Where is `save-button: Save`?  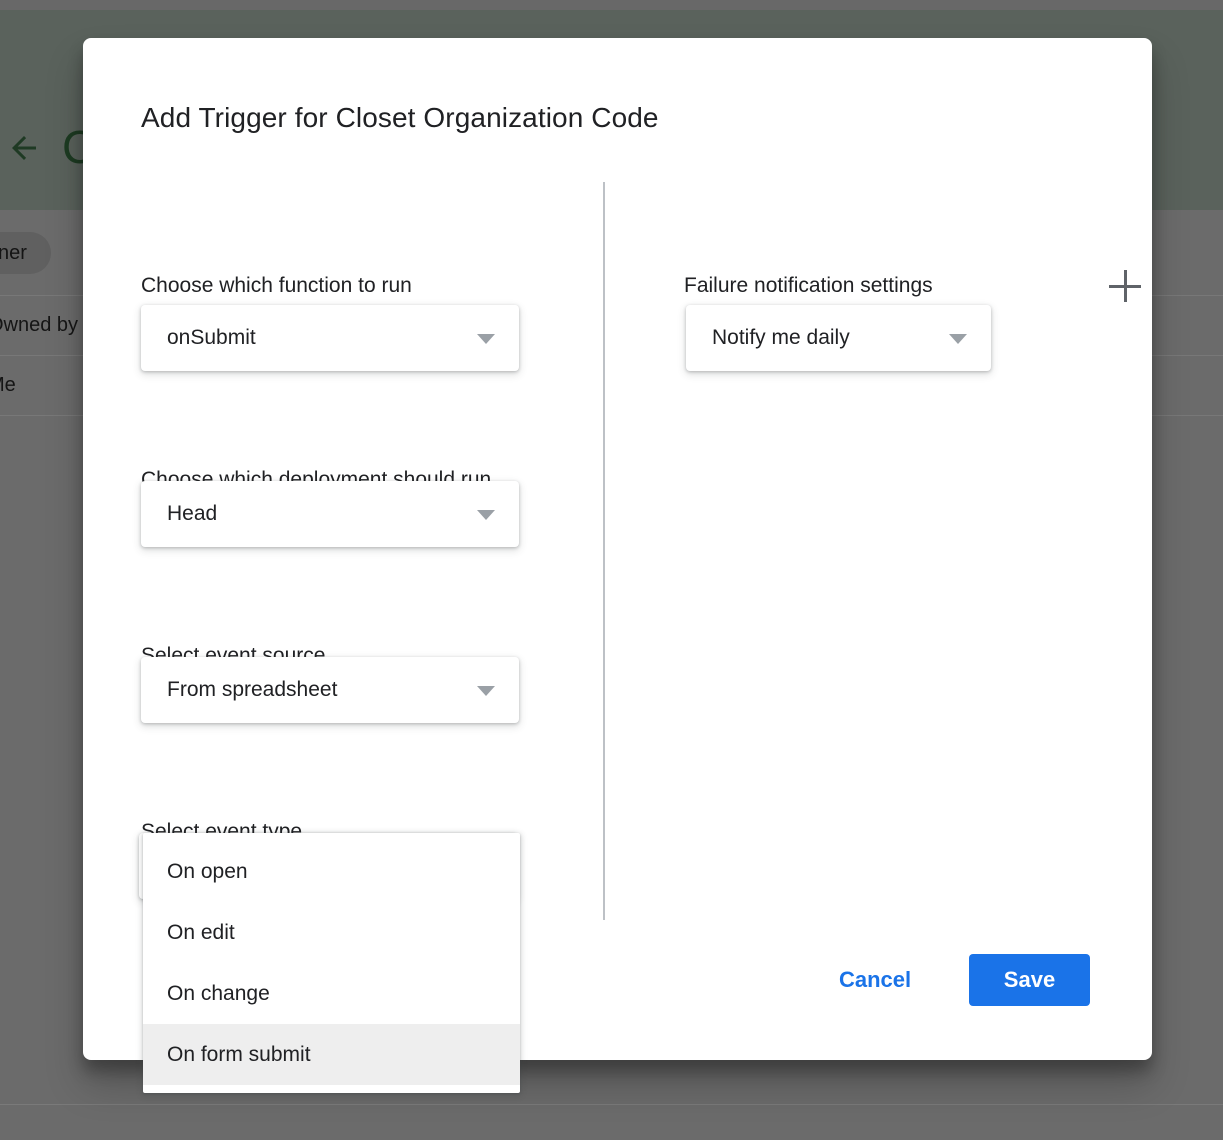
save-button: Save is located at coordinates (1029, 980).